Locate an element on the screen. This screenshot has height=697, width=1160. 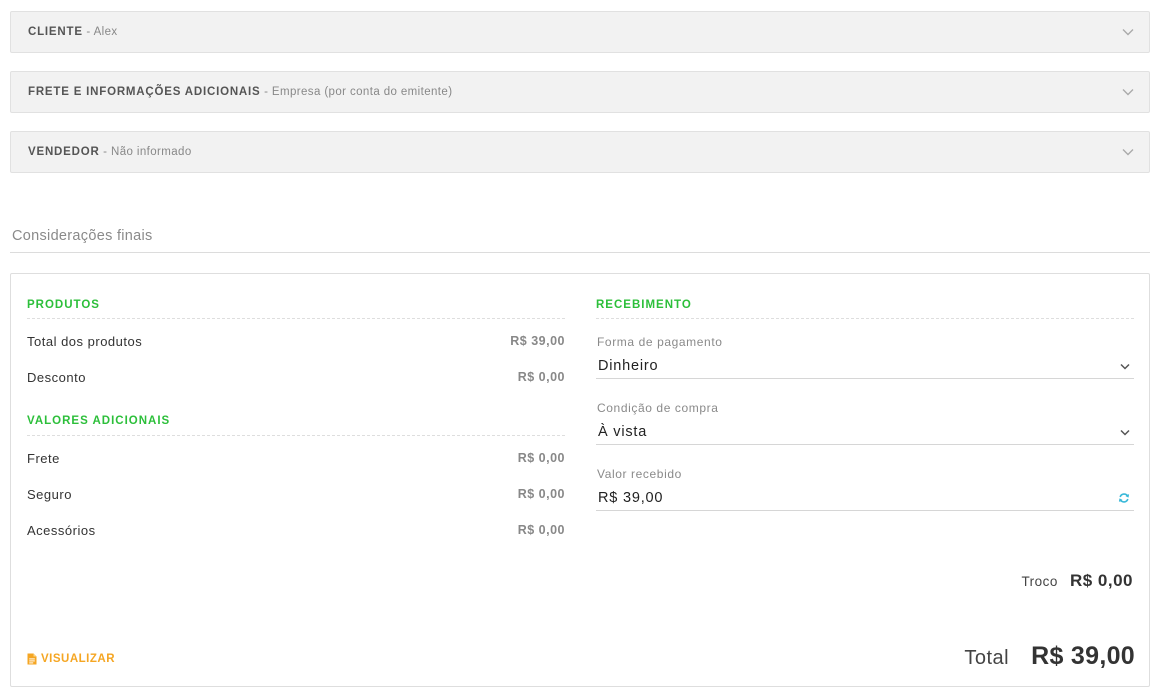
accordion-subtitle: - Não informado is located at coordinates (145, 152).